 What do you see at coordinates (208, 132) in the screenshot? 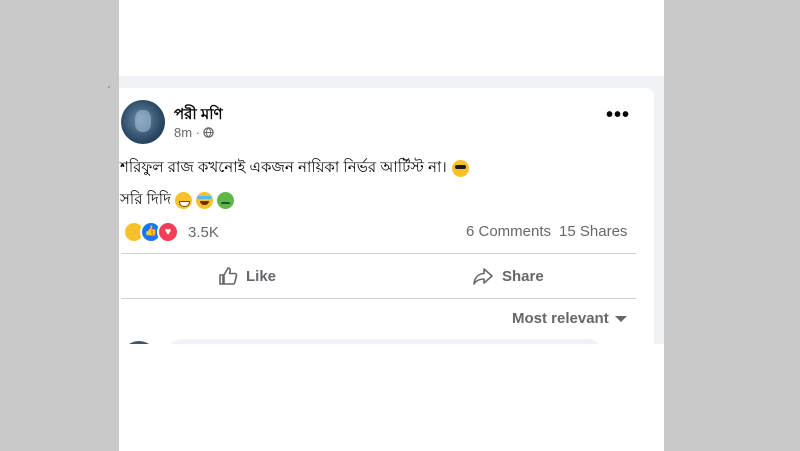
I see `globe-icon` at bounding box center [208, 132].